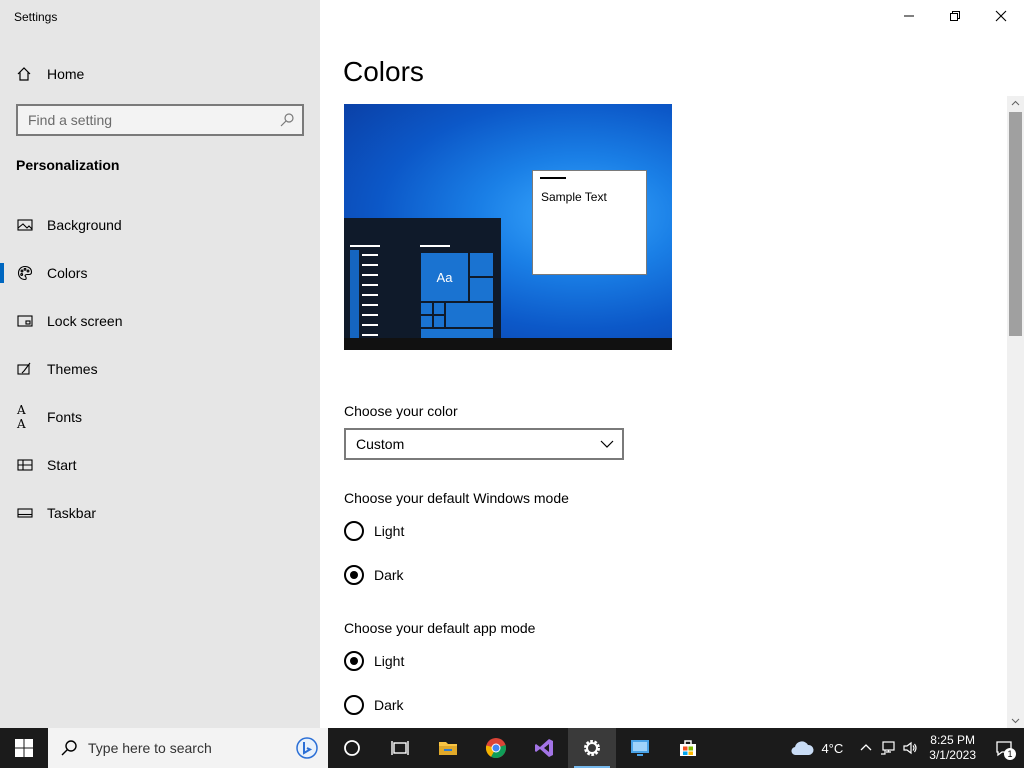  Describe the element at coordinates (1015, 720) in the screenshot. I see `scroll-down-icon` at that location.